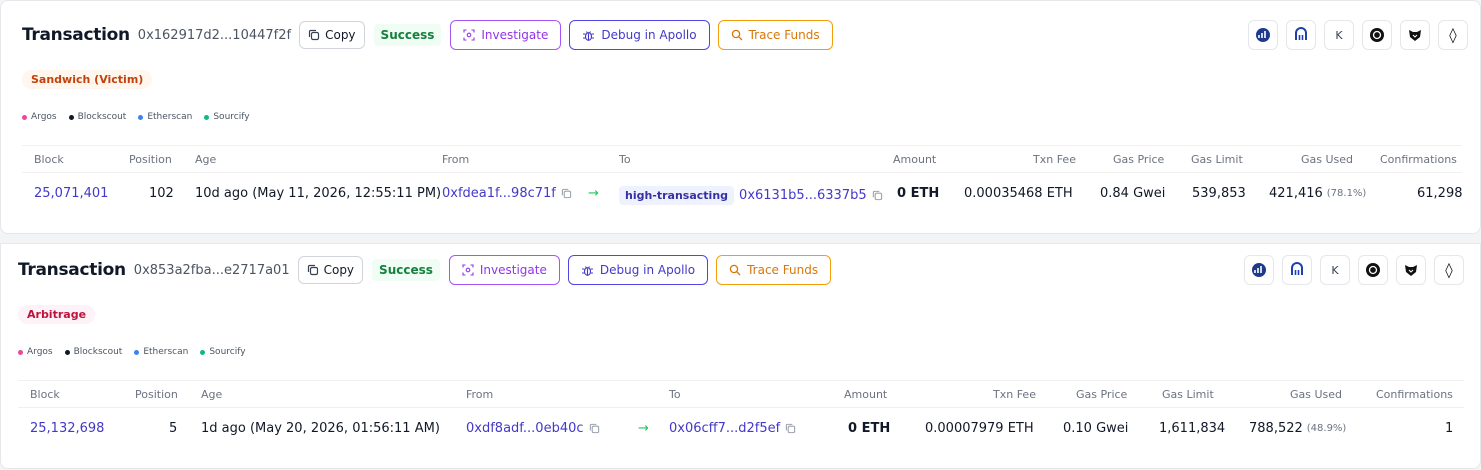  I want to click on investigate-label: Investigate, so click(513, 270).